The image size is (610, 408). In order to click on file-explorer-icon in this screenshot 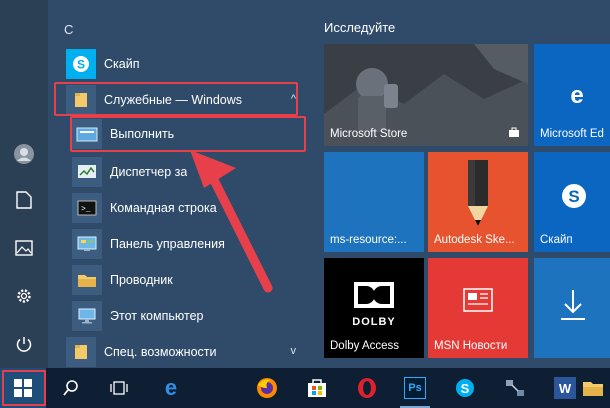, I will do `click(593, 388)`.